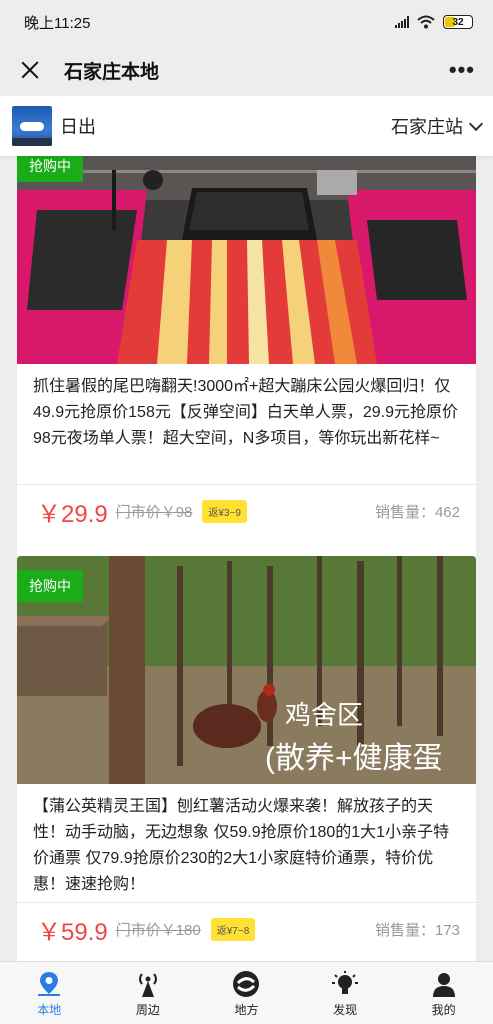 Image resolution: width=493 pixels, height=1024 pixels. I want to click on wifi-icon, so click(426, 22).